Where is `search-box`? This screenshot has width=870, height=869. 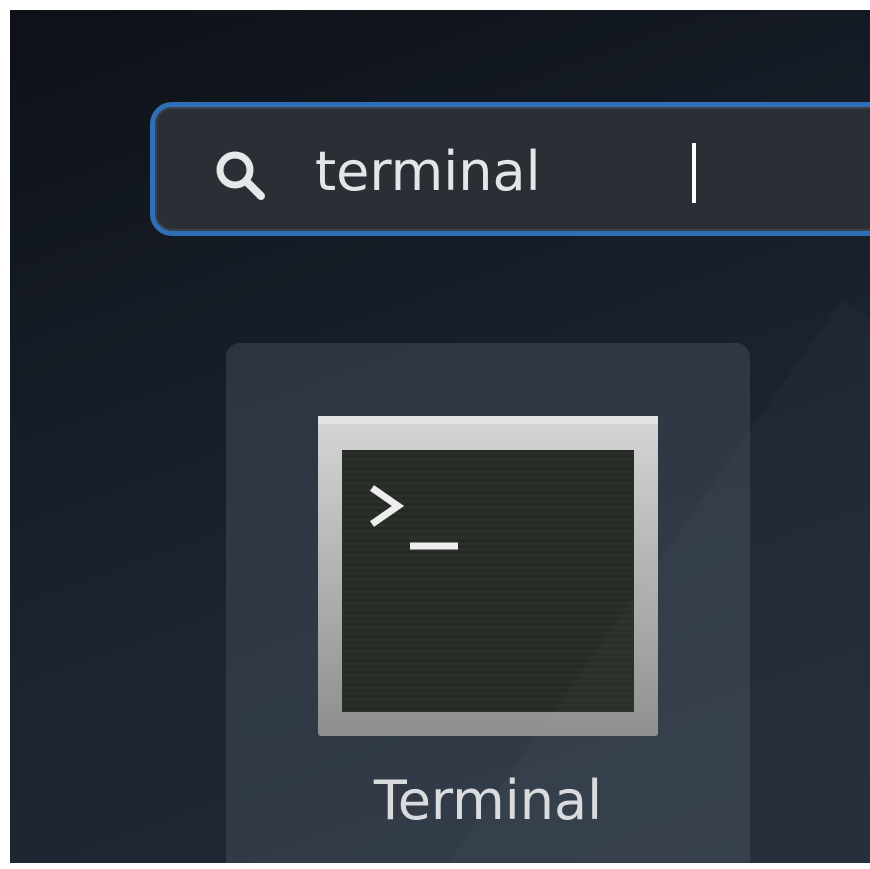
search-box is located at coordinates (510, 169).